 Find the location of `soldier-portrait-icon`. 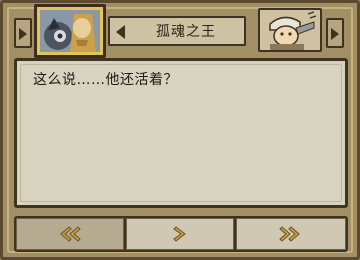

soldier-portrait-icon is located at coordinates (290, 30).